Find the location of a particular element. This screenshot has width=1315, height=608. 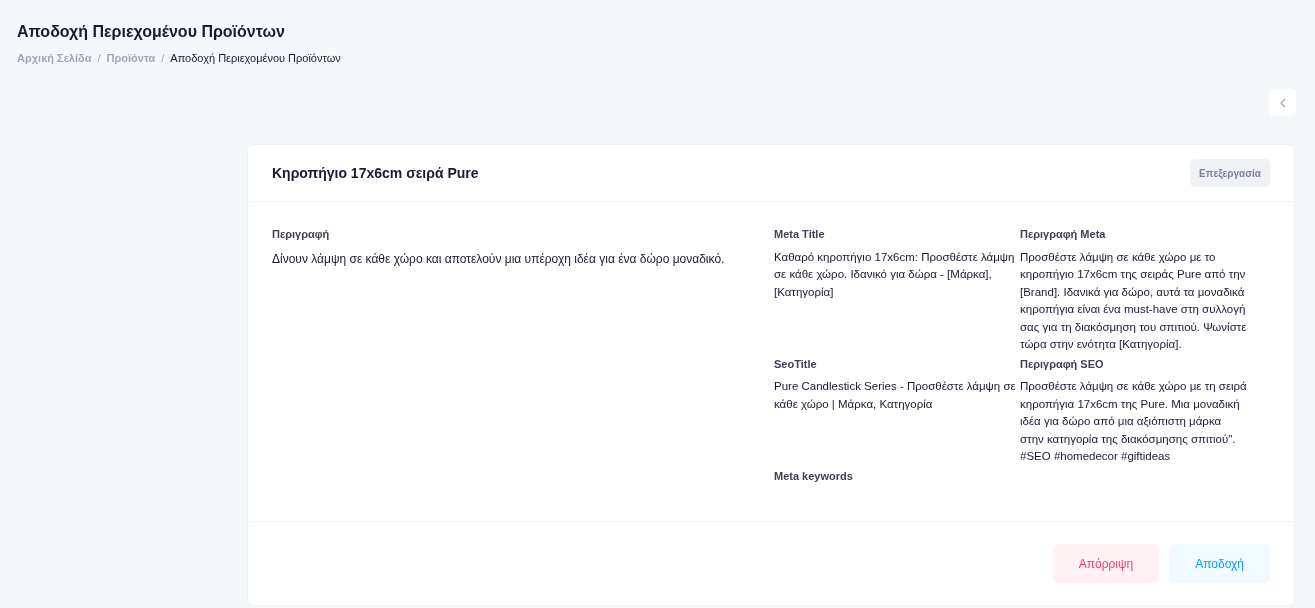

field-label: Περιγραφή SEO is located at coordinates (1062, 364).